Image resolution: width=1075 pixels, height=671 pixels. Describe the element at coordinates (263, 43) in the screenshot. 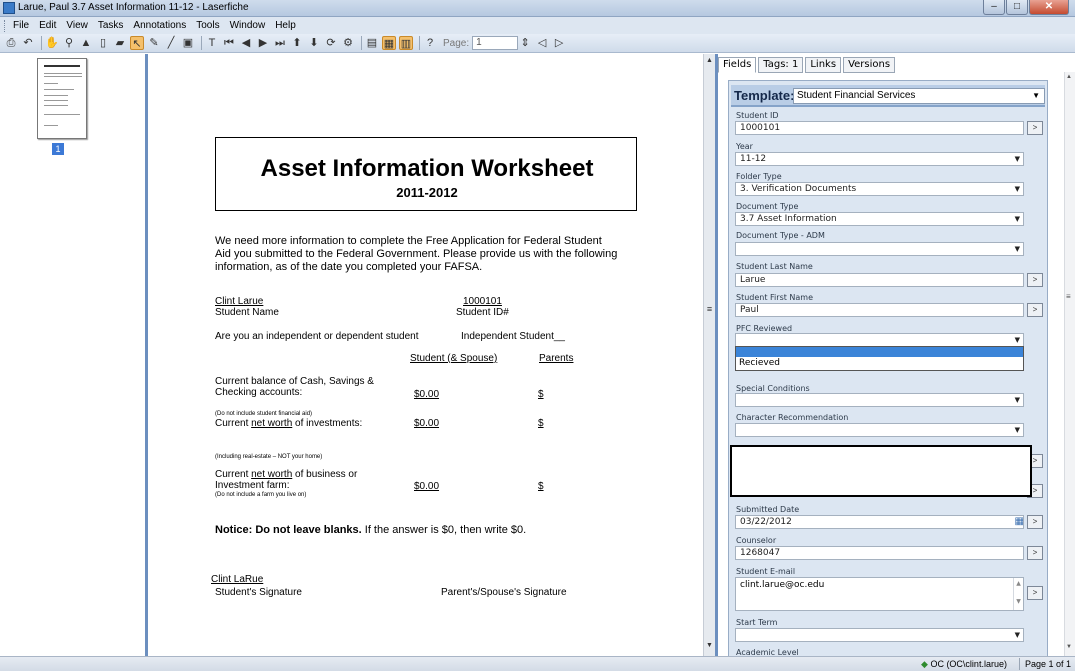

I see `next-page-icon: ▶` at that location.